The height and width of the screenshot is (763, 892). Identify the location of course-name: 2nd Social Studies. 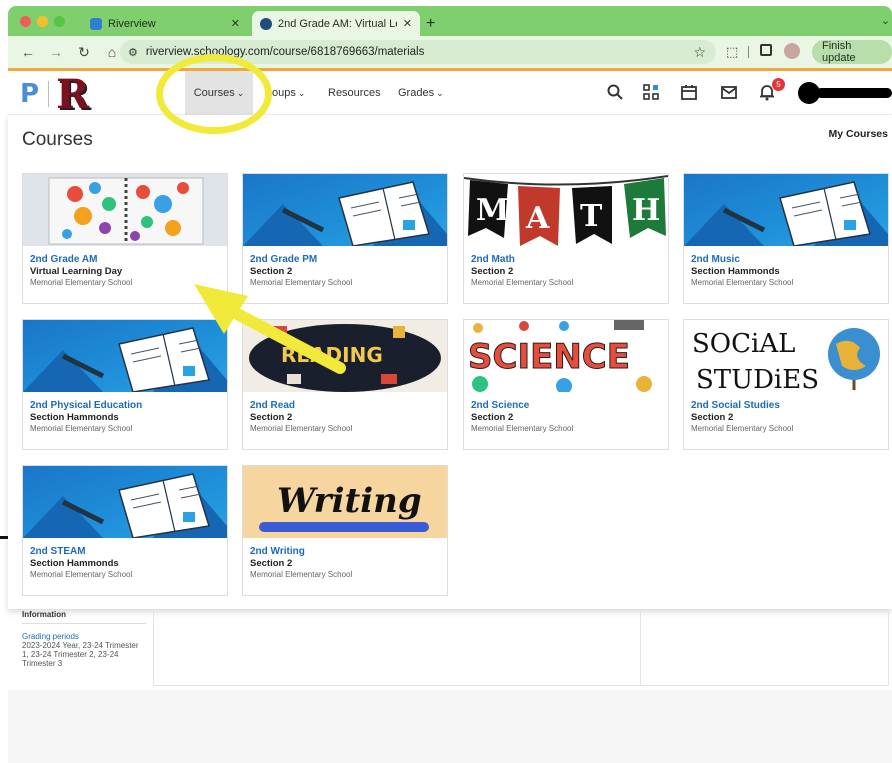
(735, 405).